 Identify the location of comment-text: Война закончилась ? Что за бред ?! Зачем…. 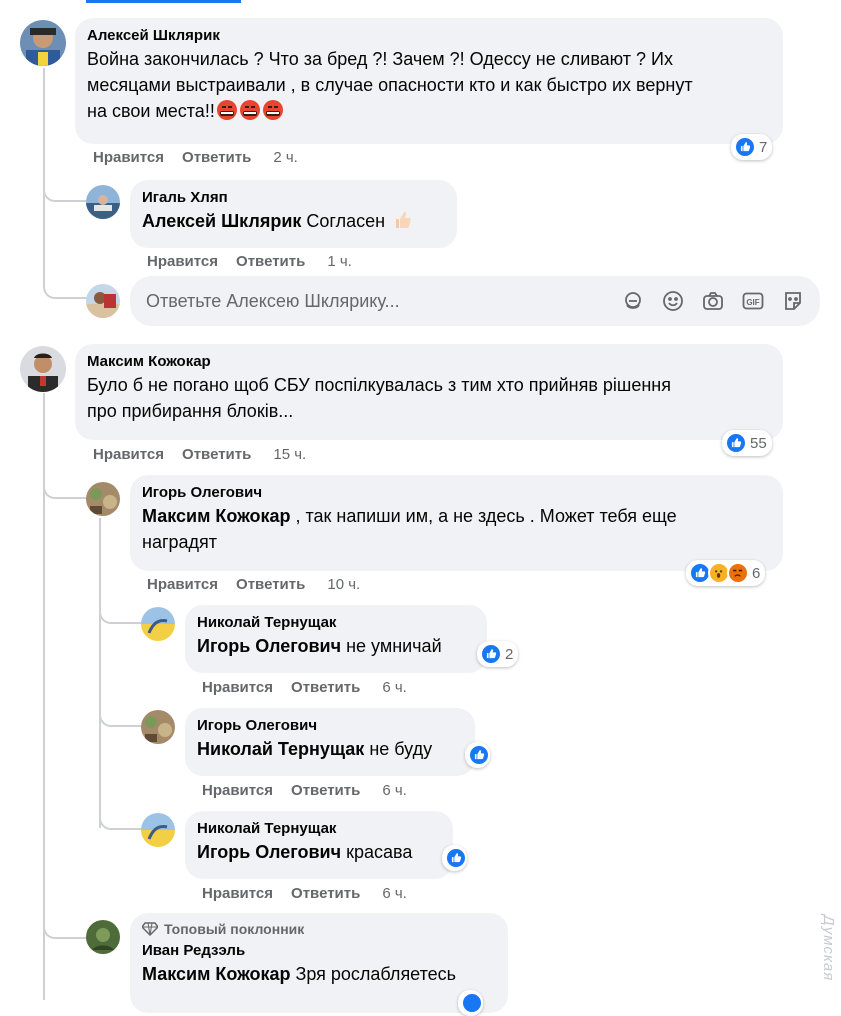
(390, 85).